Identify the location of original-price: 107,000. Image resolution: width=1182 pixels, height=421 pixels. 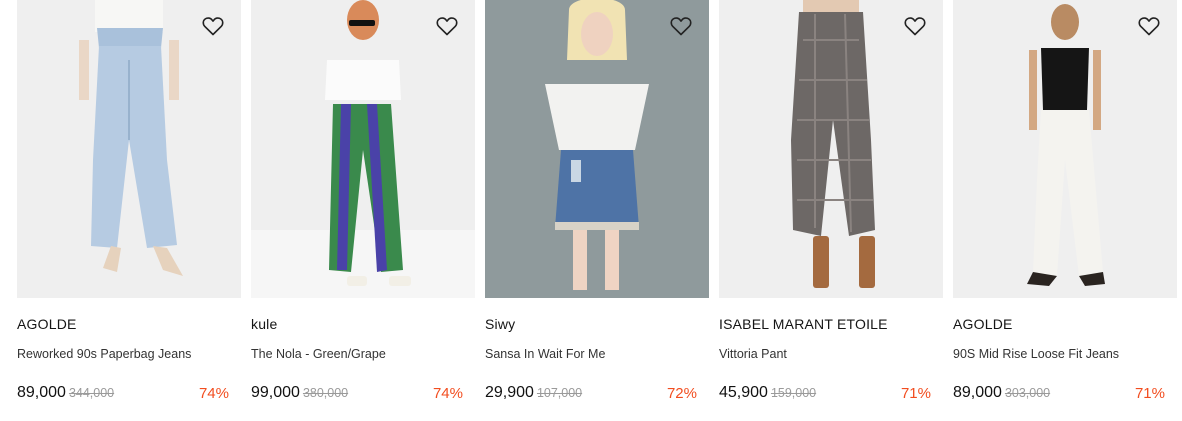
(559, 393).